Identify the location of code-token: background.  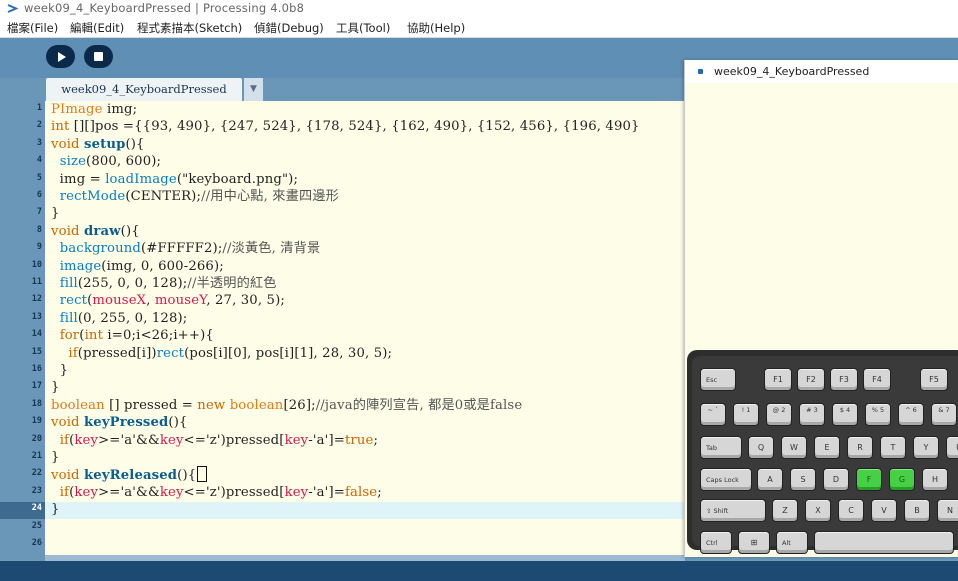
(100, 249).